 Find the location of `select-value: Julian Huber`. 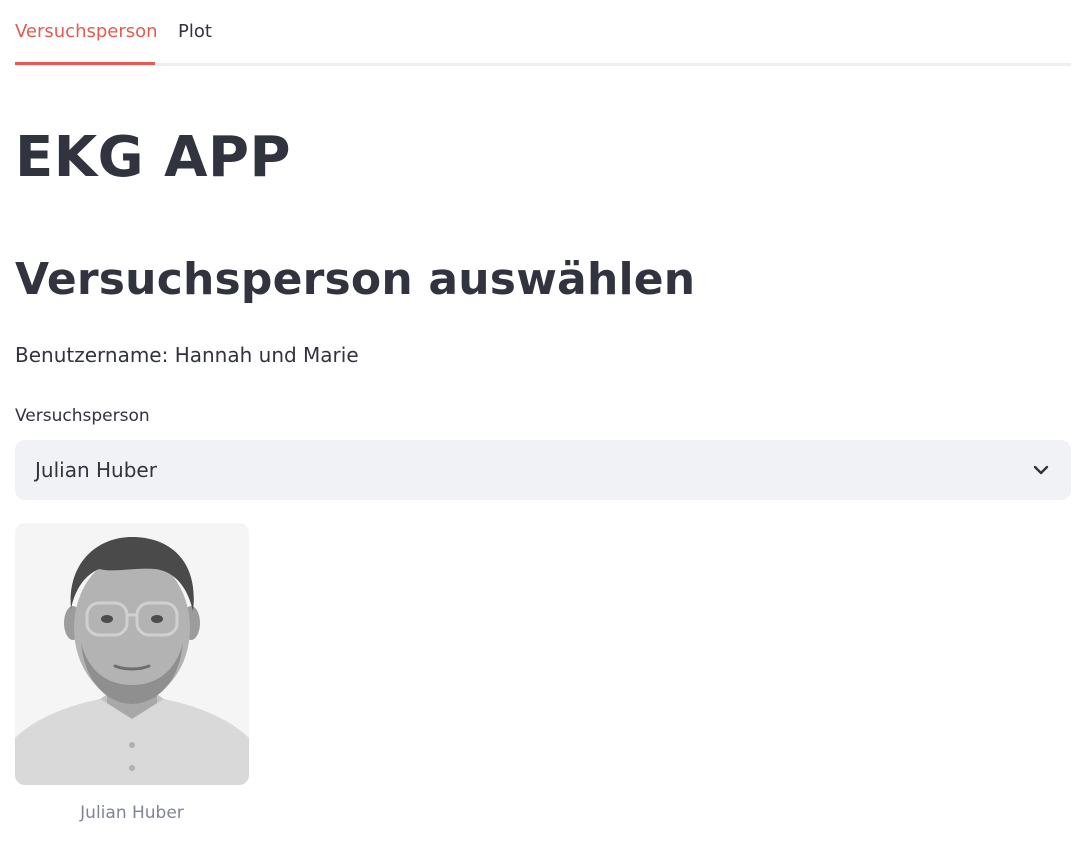

select-value: Julian Huber is located at coordinates (96, 470).